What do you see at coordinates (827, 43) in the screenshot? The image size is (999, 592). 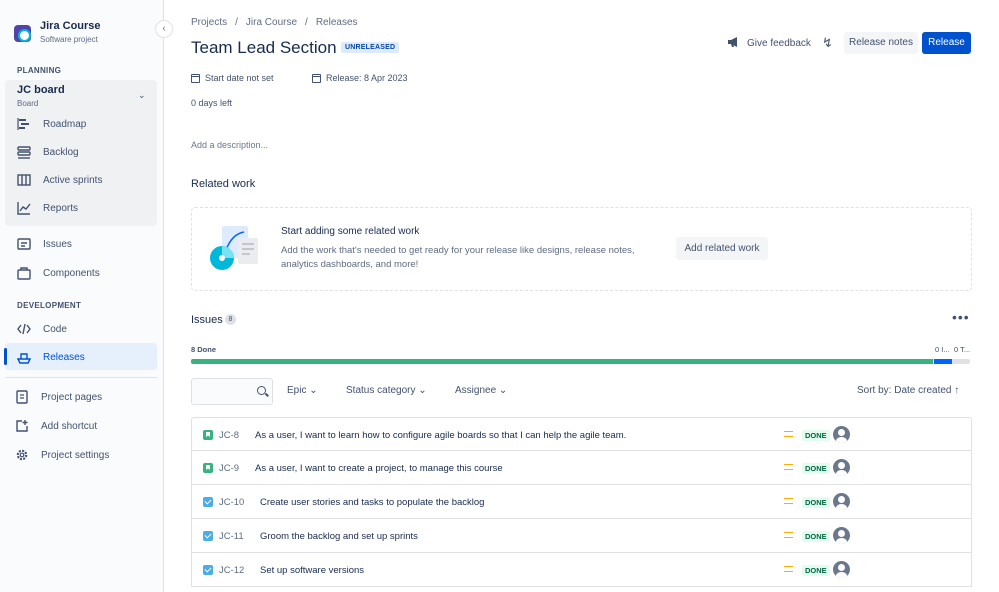 I see `lightning-bolt-icon: ↯` at bounding box center [827, 43].